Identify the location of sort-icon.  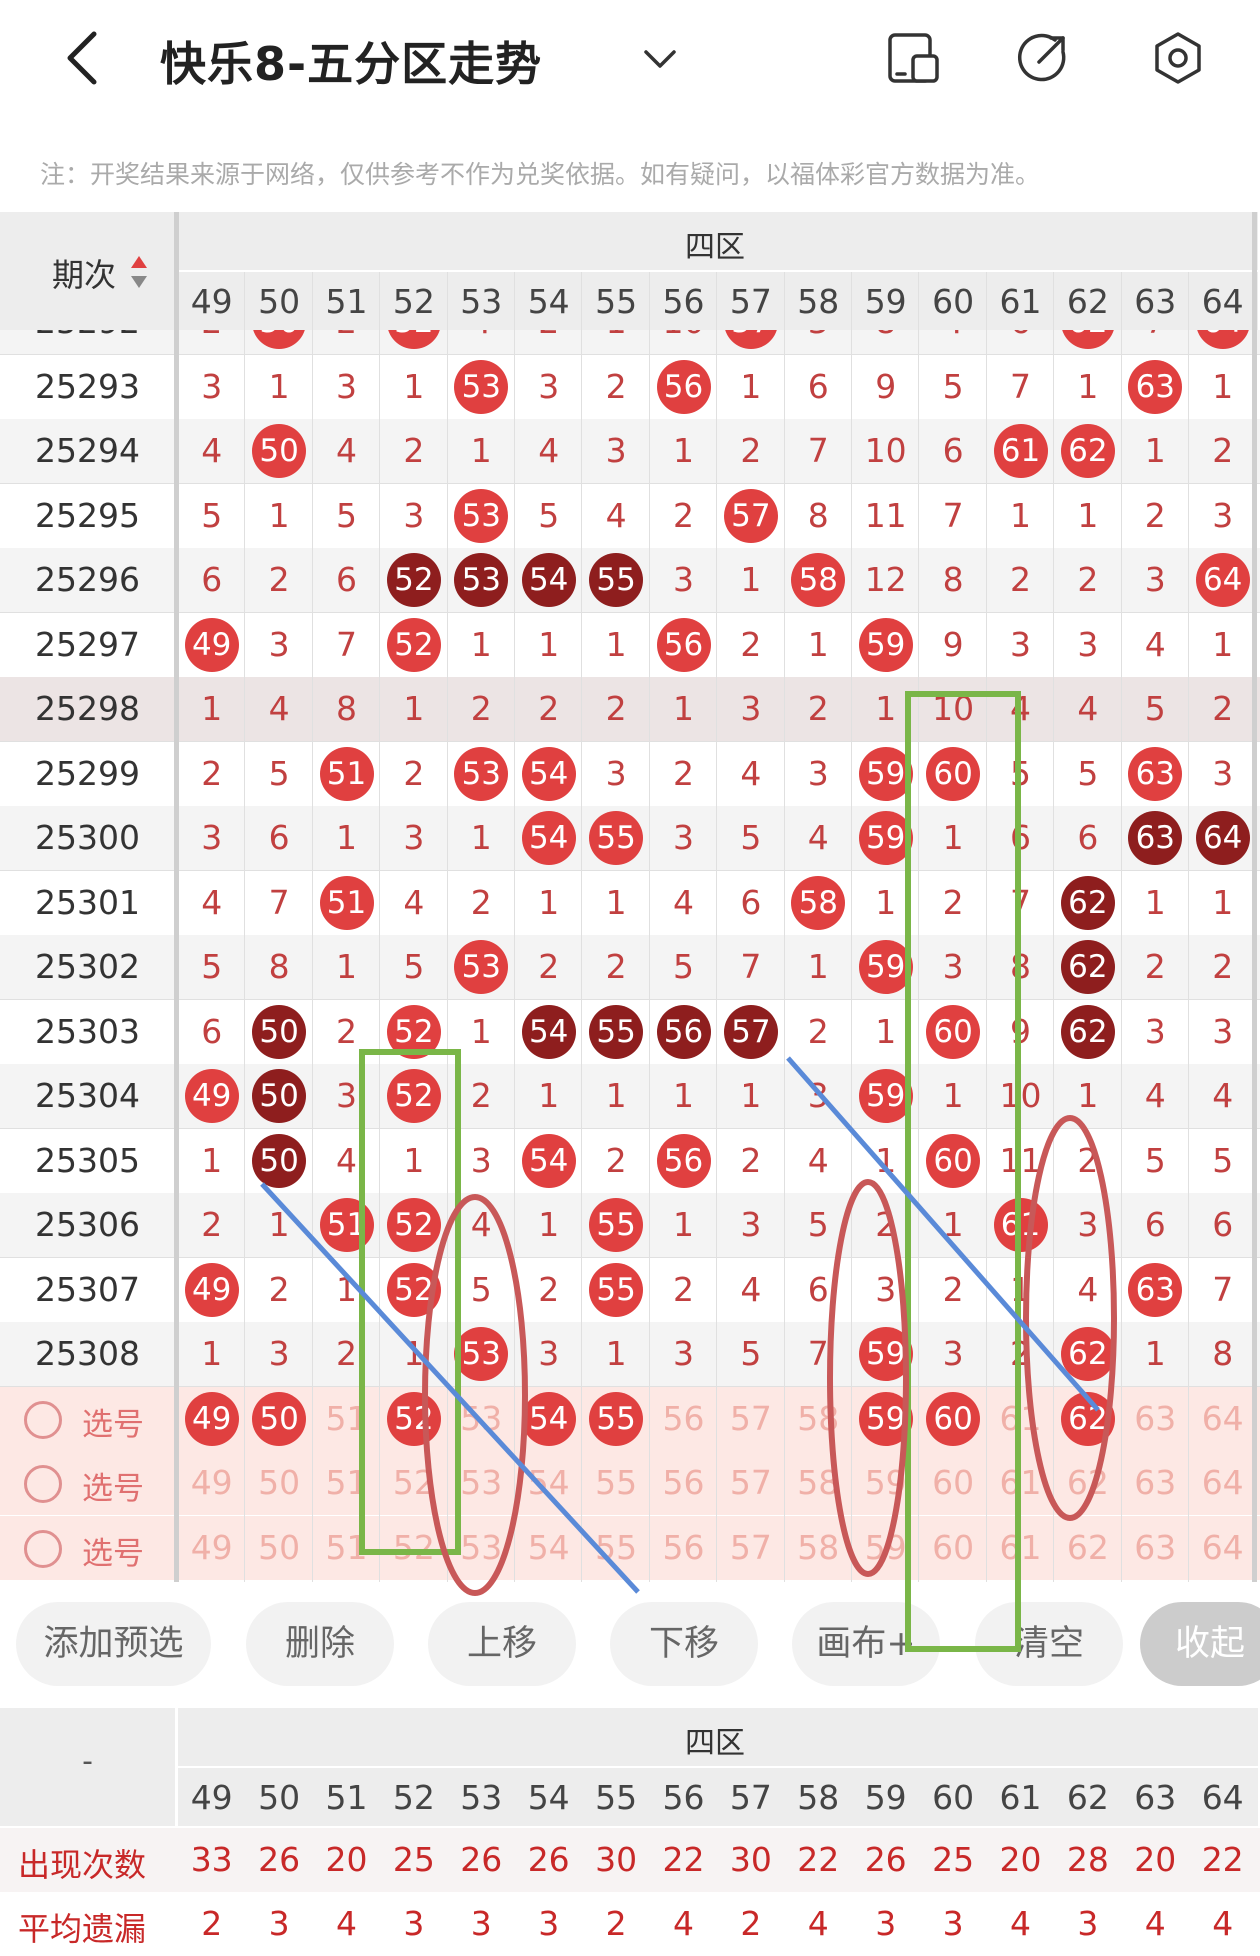
(139, 272).